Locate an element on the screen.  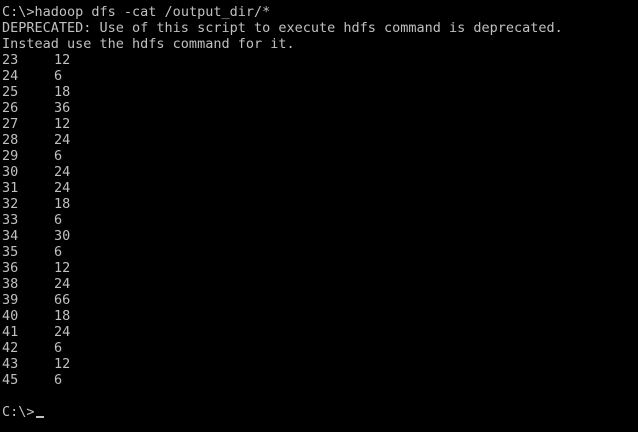
text-cursor is located at coordinates (39, 417).